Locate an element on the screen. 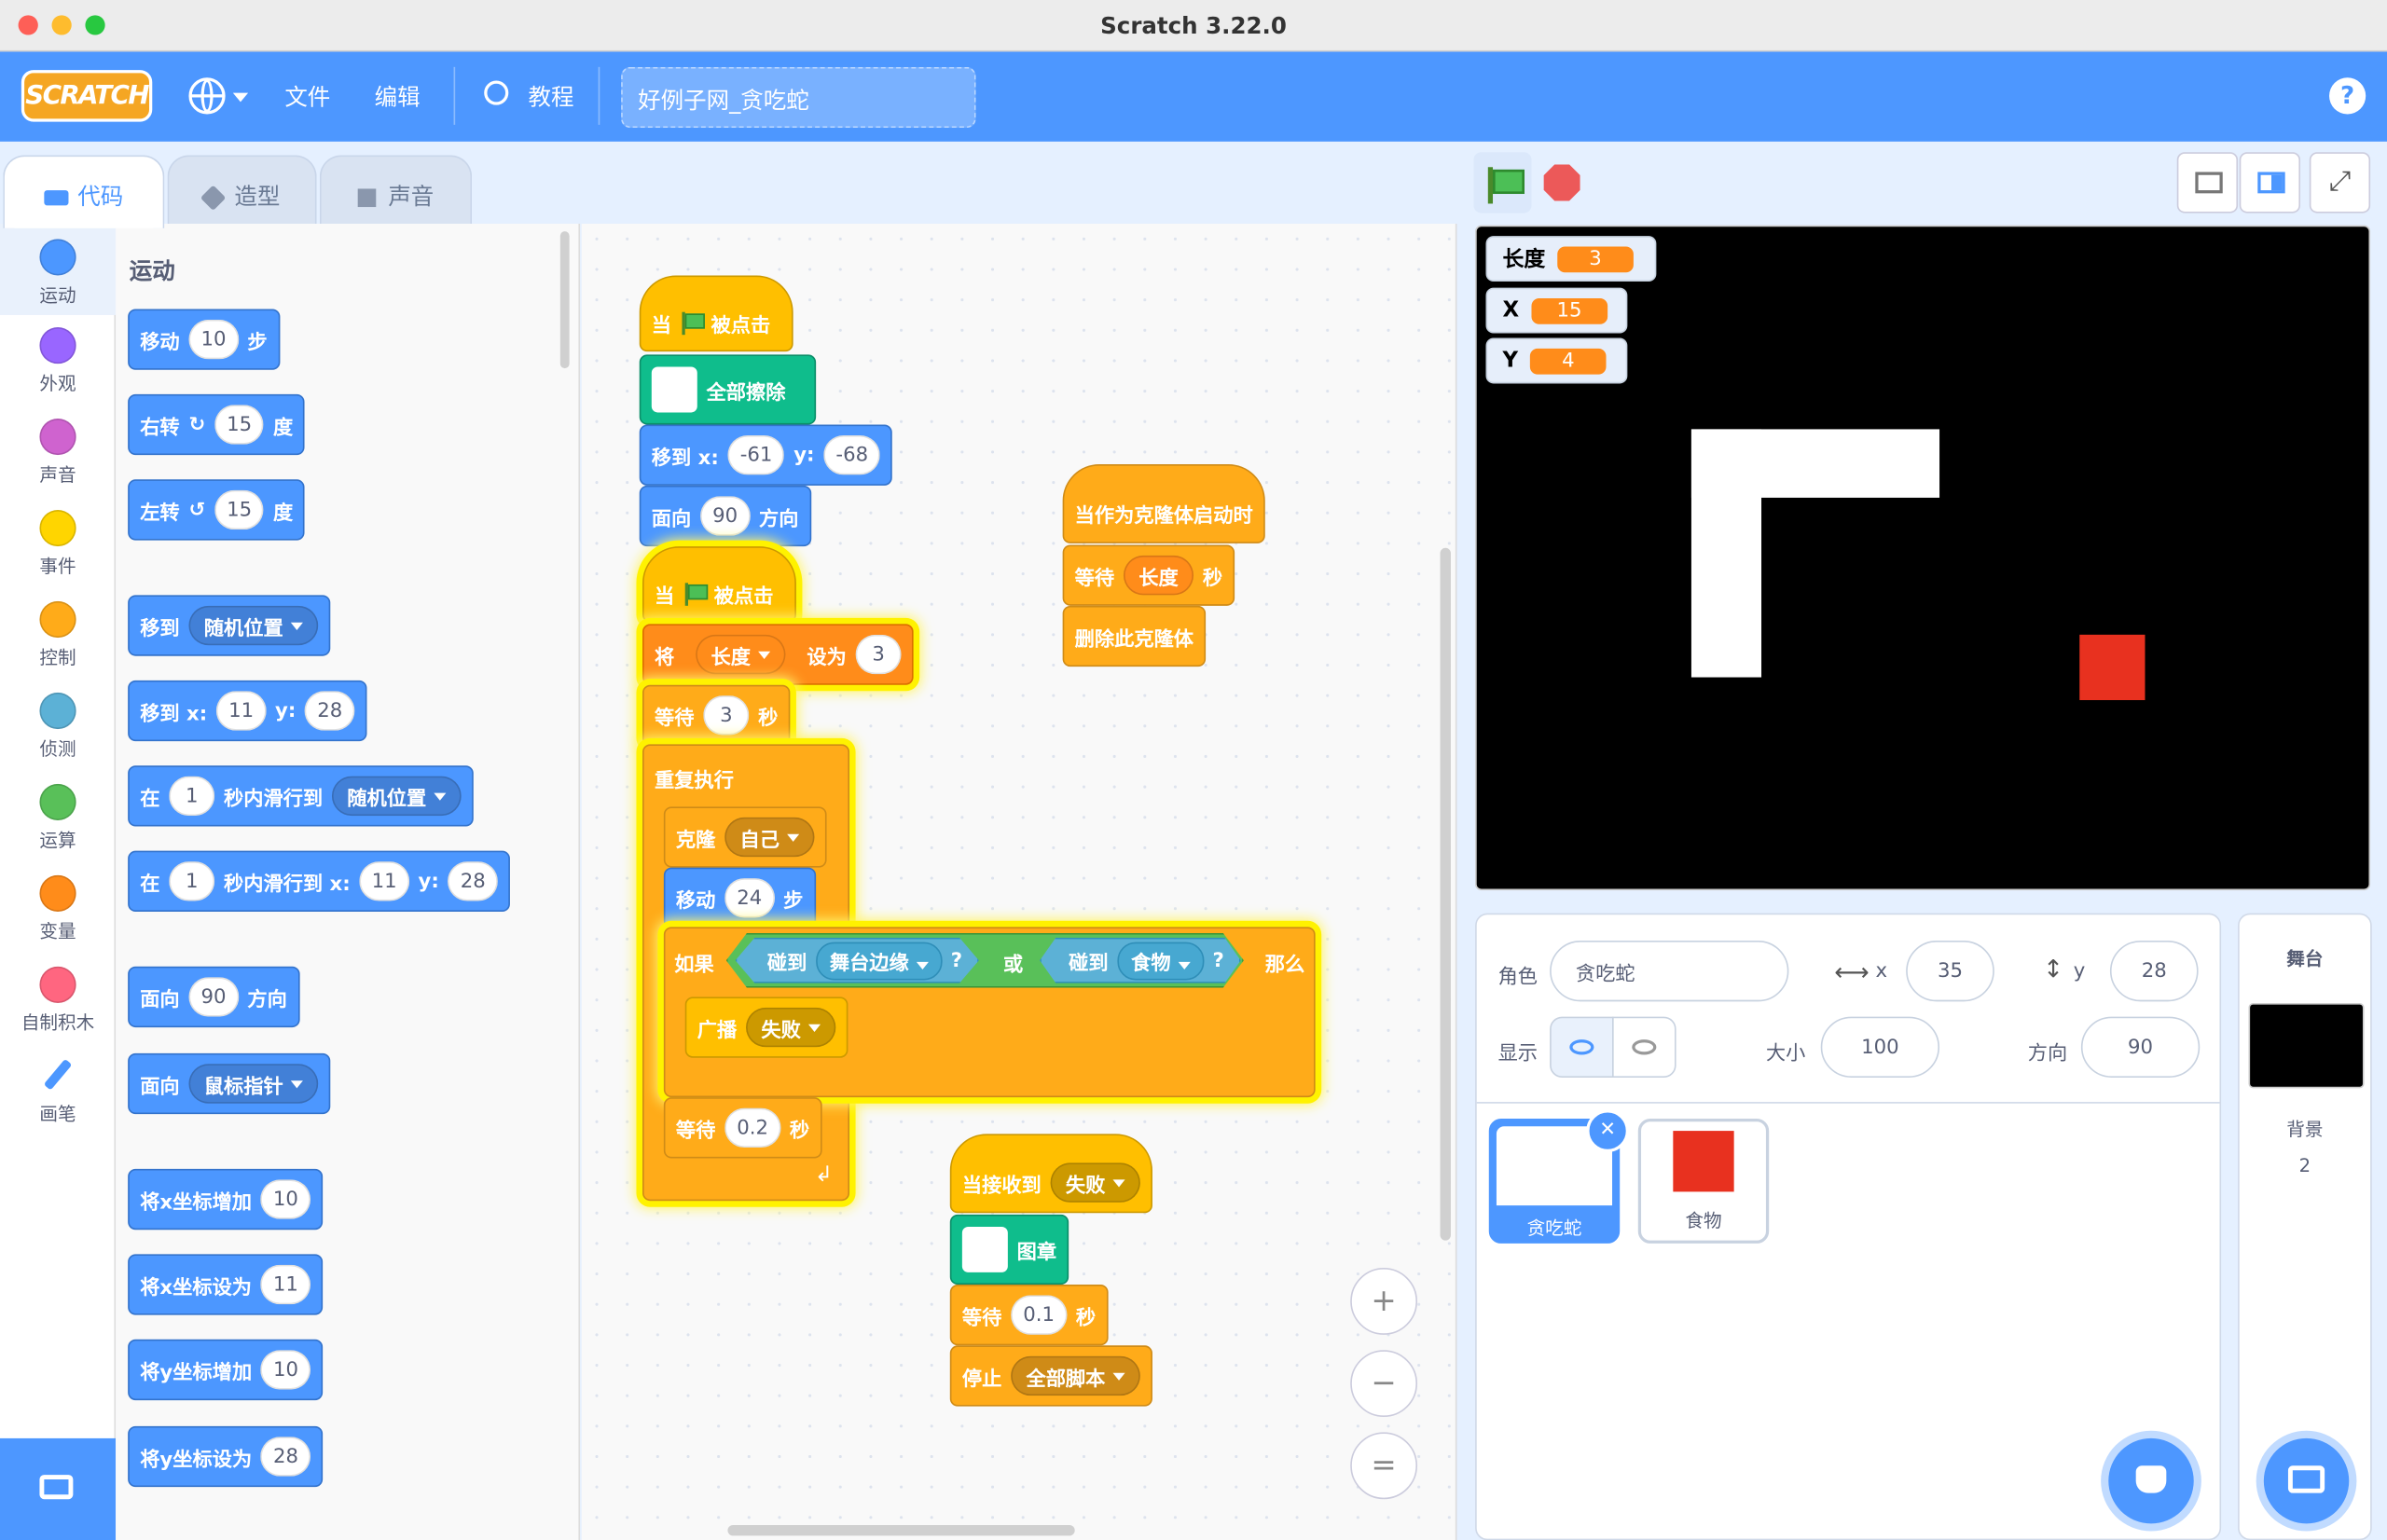 The image size is (2387, 1540). seconds-input: 3 is located at coordinates (726, 715).